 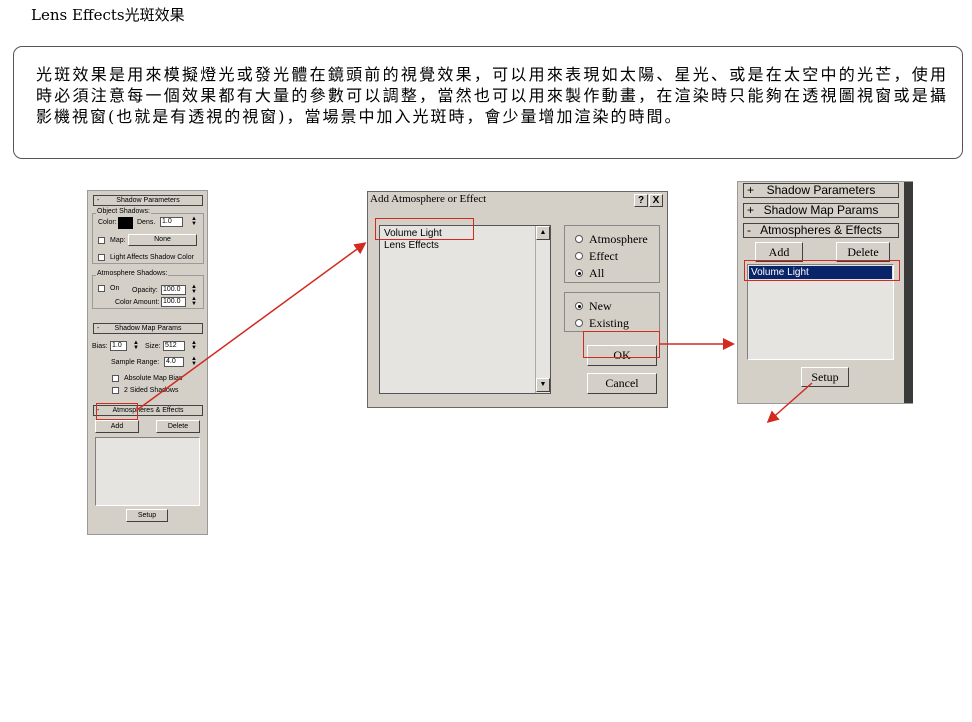 I want to click on two-sided-shadows-checkbox, so click(x=115, y=390).